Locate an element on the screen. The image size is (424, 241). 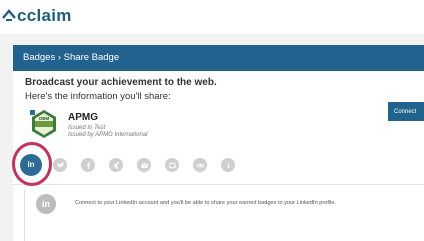
email-icon is located at coordinates (144, 165).